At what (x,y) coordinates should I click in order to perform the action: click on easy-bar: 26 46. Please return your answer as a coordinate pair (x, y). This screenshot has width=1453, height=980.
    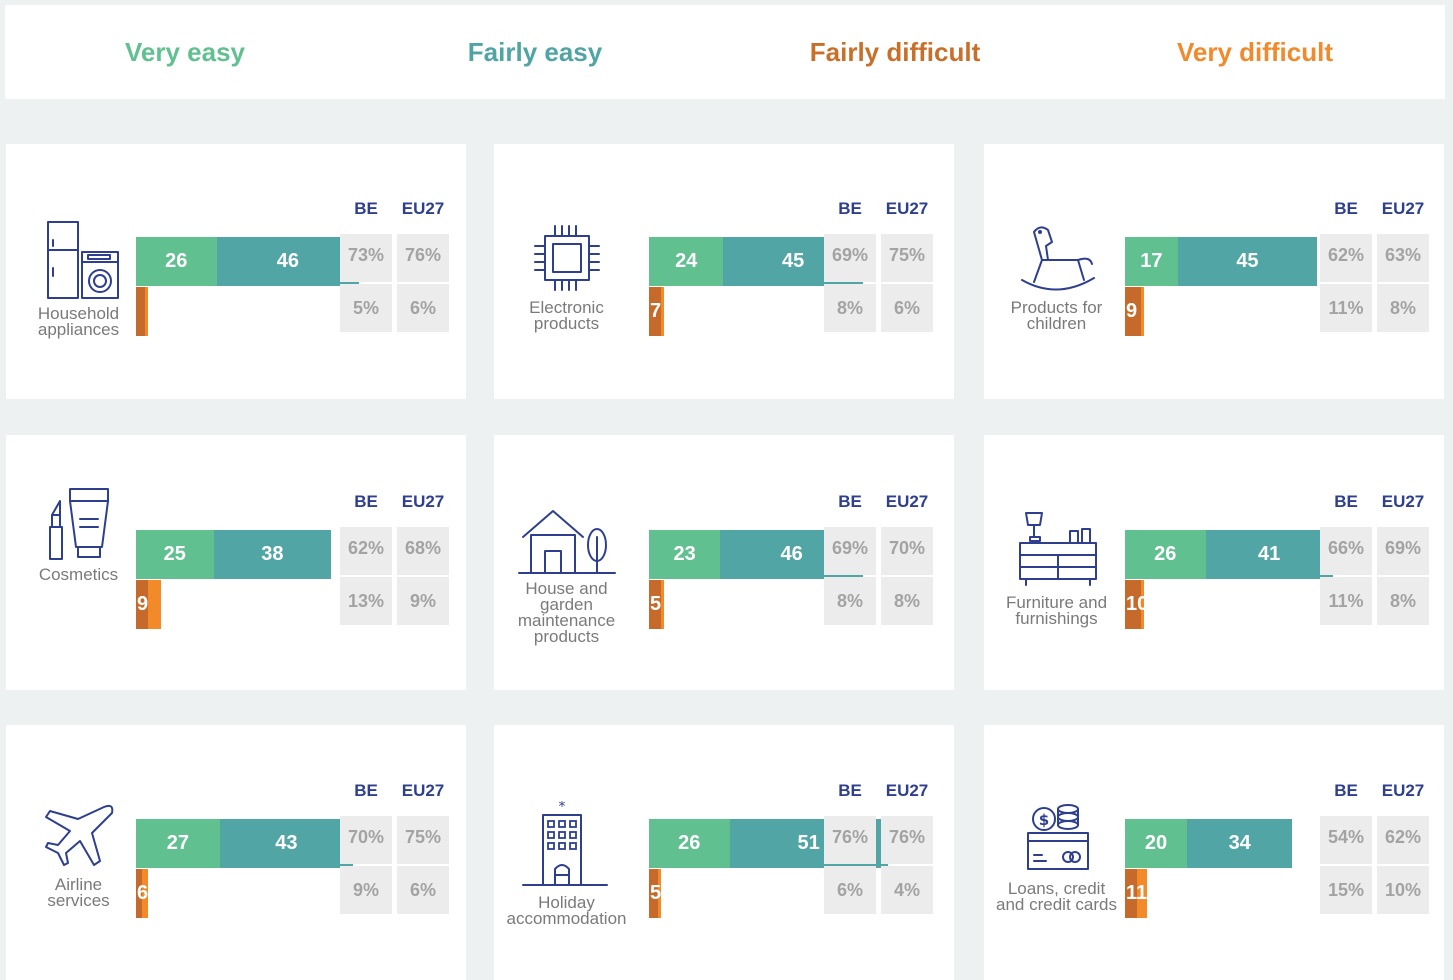
    Looking at the image, I should click on (248, 261).